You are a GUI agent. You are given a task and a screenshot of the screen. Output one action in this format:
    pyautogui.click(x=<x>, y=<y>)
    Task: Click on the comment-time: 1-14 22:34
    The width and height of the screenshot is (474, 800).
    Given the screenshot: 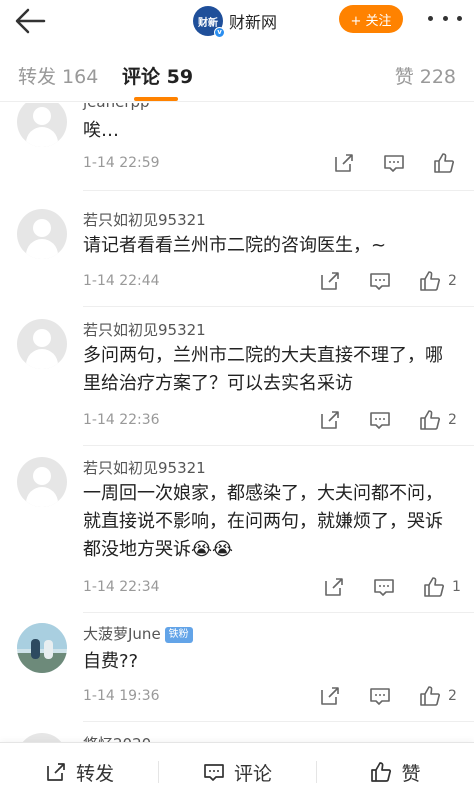 What is the action you would take?
    pyautogui.click(x=121, y=587)
    